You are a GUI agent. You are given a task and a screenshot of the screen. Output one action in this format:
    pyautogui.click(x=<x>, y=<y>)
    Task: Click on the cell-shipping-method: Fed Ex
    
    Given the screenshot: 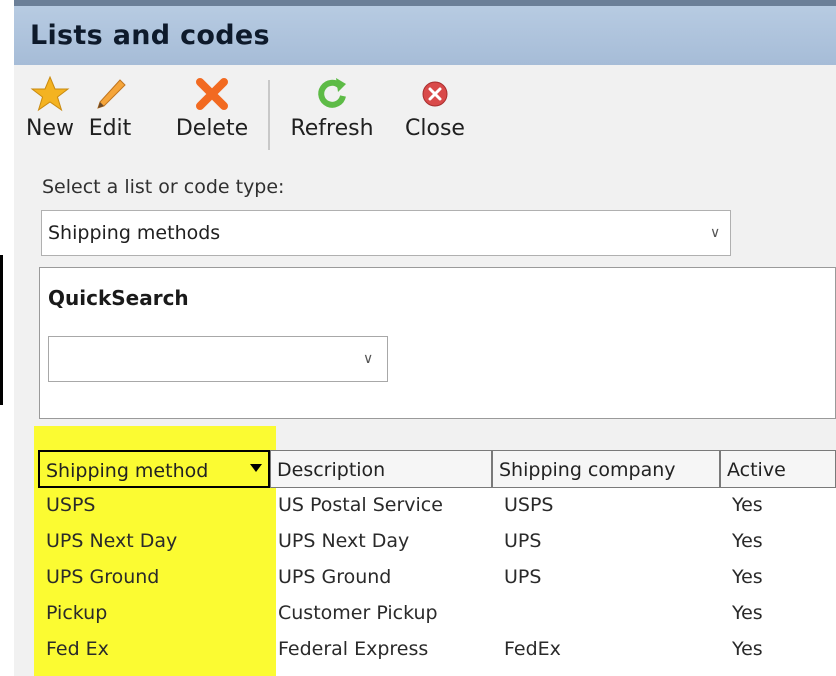 What is the action you would take?
    pyautogui.click(x=77, y=649)
    